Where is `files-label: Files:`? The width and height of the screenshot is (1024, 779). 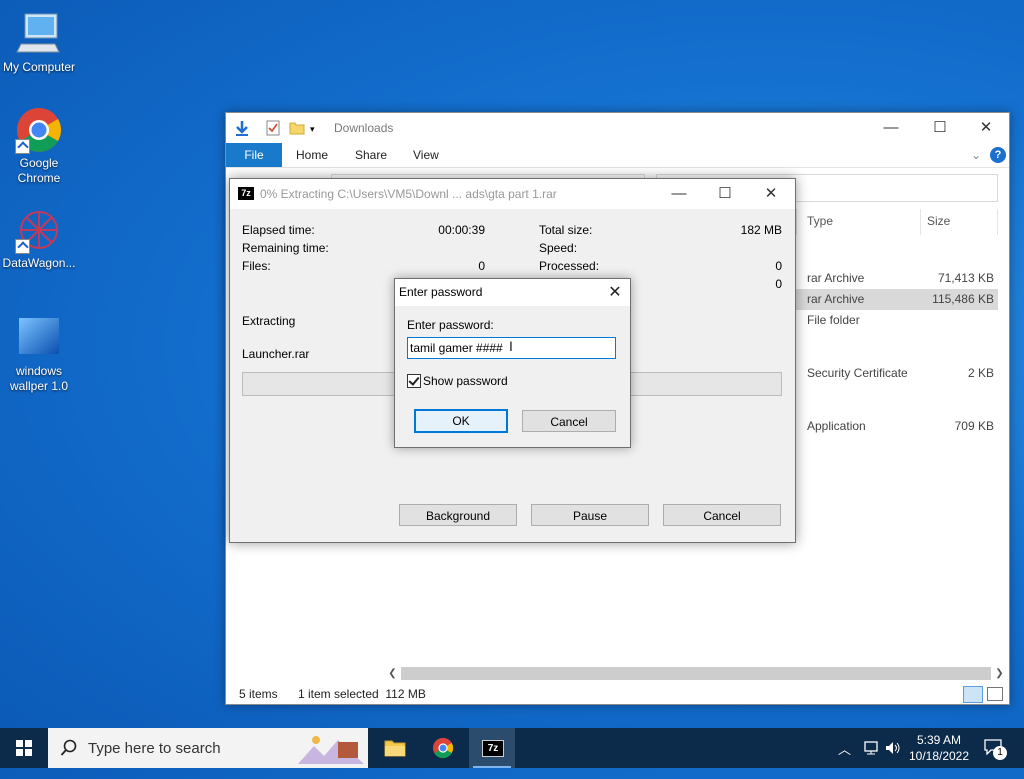
files-label: Files: is located at coordinates (256, 266).